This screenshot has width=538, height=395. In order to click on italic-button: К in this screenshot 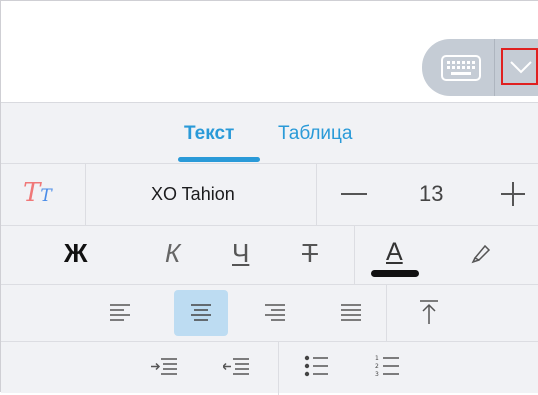, I will do `click(172, 253)`.